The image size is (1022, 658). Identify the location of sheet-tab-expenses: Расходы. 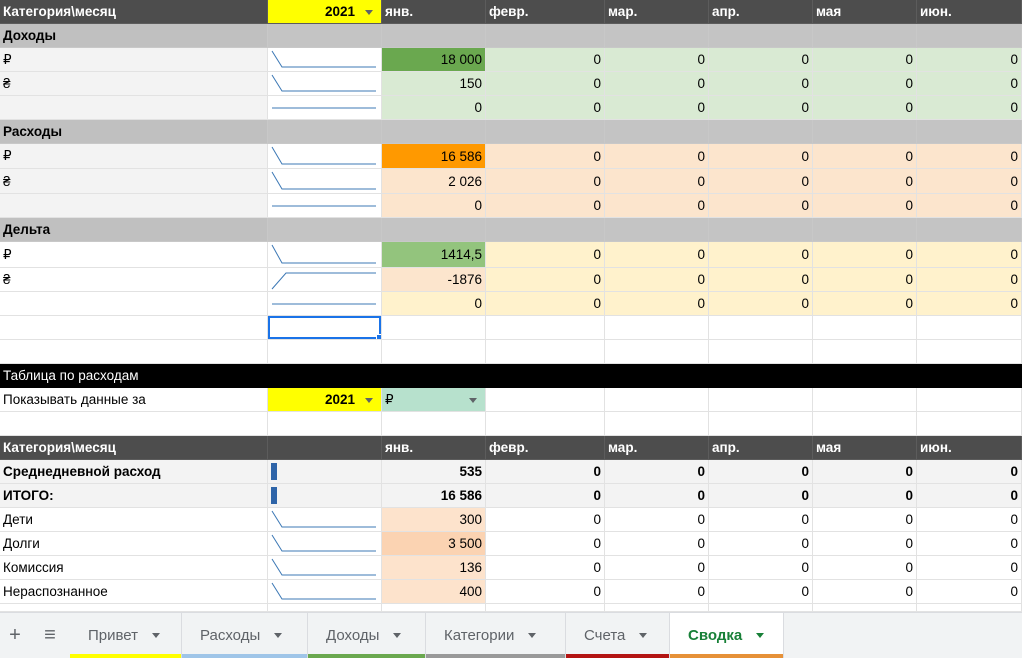
(245, 635).